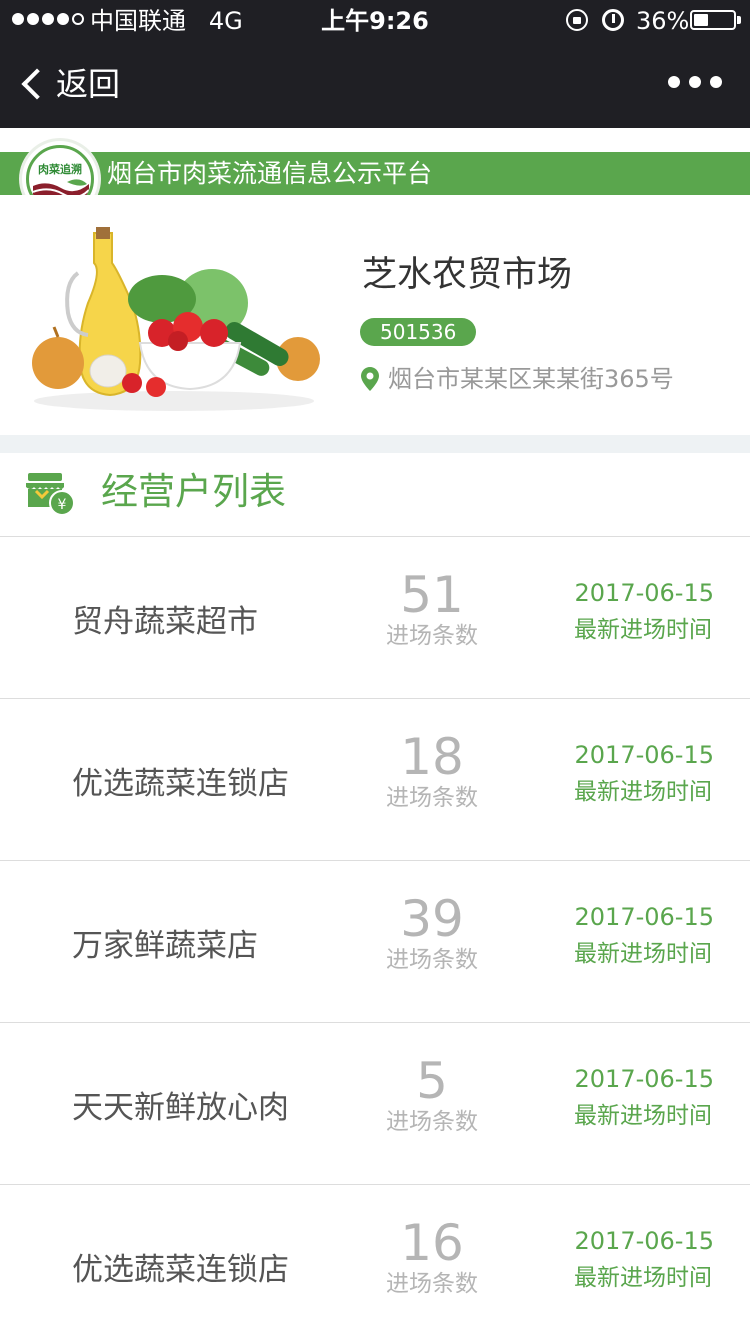 The width and height of the screenshot is (750, 1334). What do you see at coordinates (50, 494) in the screenshot?
I see `shop-icon: ¥` at bounding box center [50, 494].